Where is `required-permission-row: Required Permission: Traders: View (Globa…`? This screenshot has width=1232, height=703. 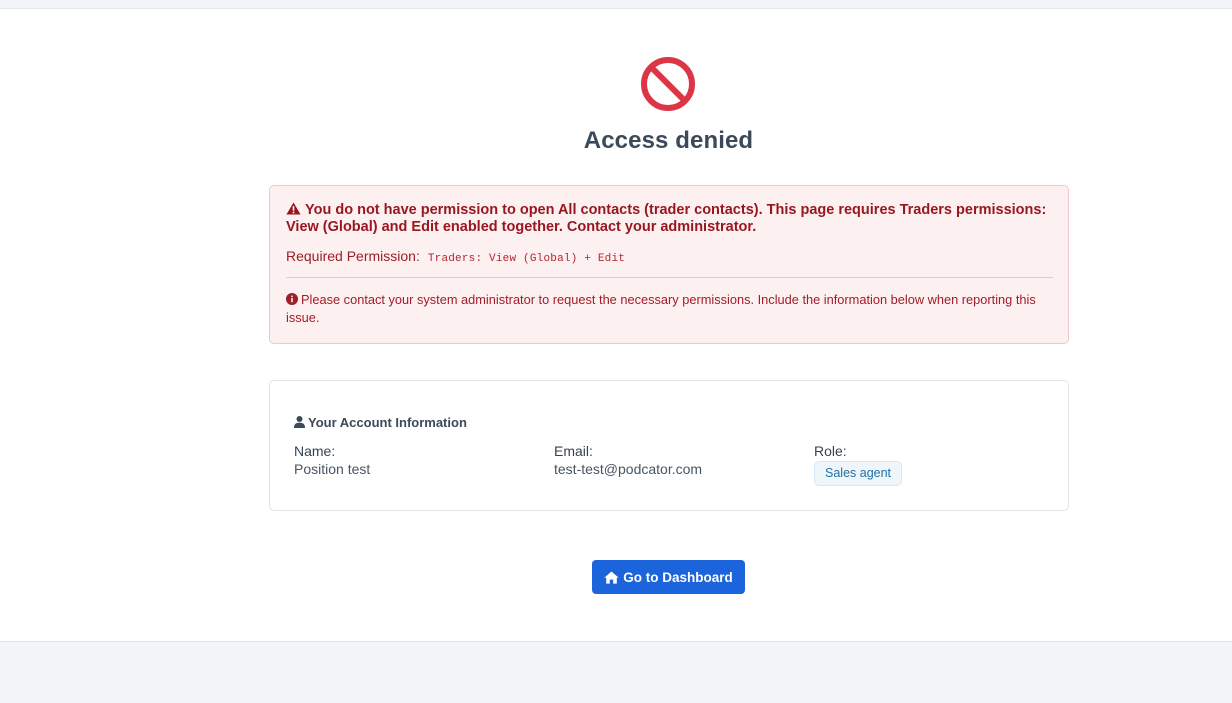 required-permission-row: Required Permission: Traders: View (Globa… is located at coordinates (455, 256).